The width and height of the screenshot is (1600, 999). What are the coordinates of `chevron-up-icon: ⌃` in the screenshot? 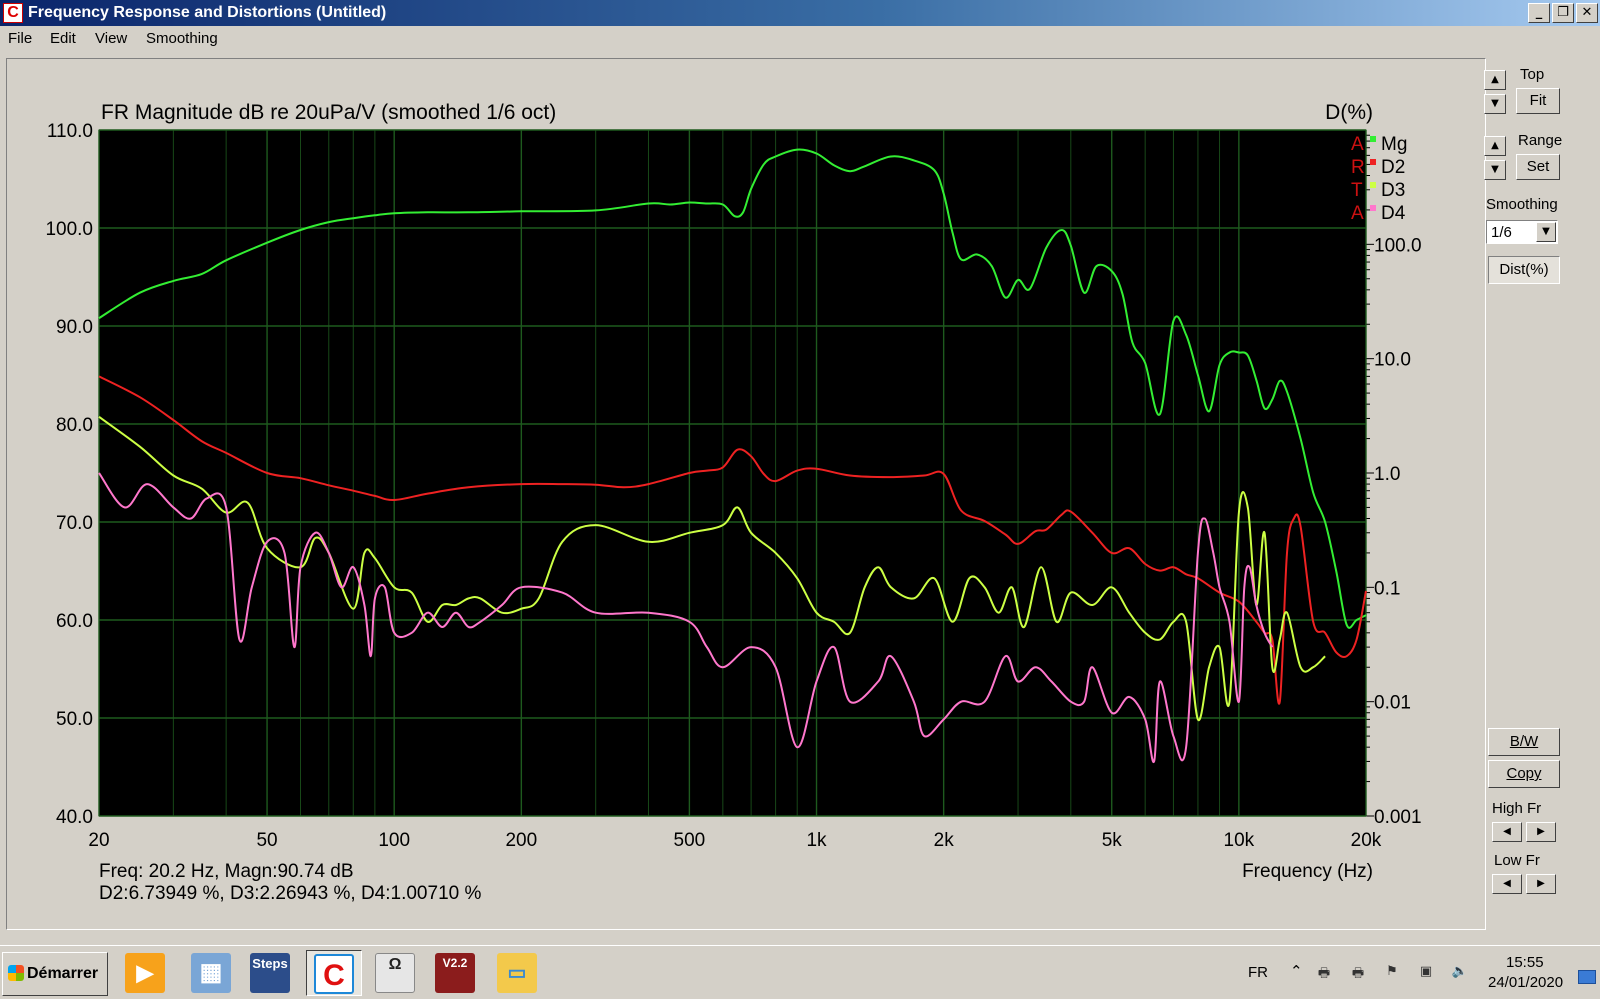 It's located at (1296, 971).